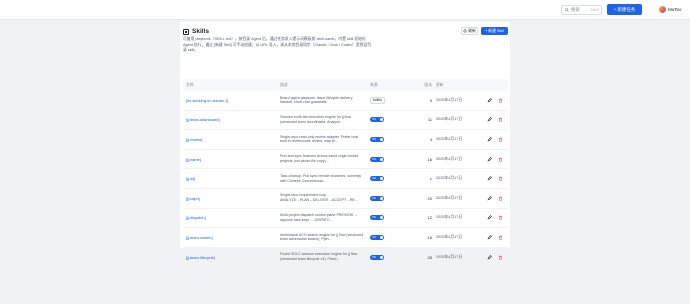 The height and width of the screenshot is (304, 690). I want to click on source-badge: builtin, so click(377, 100).